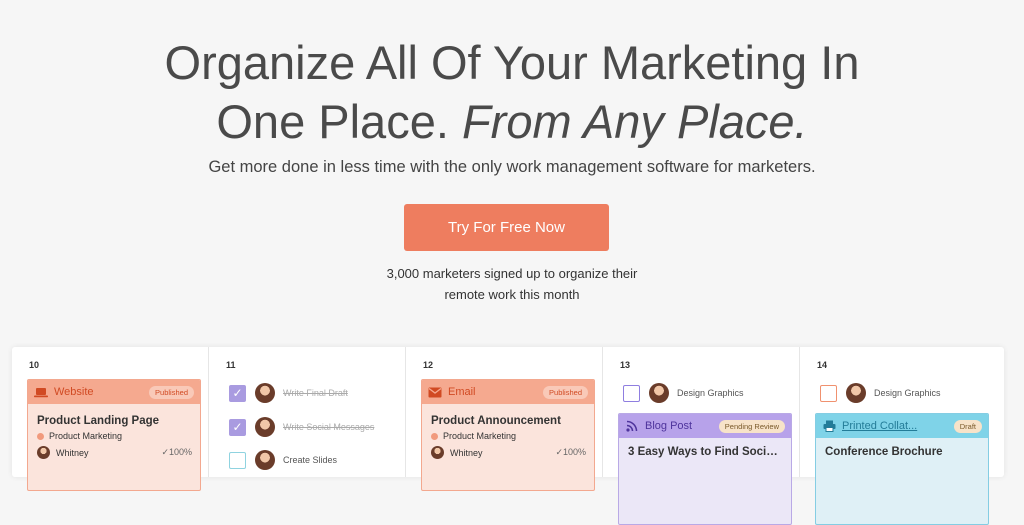 The height and width of the screenshot is (525, 1024). I want to click on envelope-icon, so click(435, 392).